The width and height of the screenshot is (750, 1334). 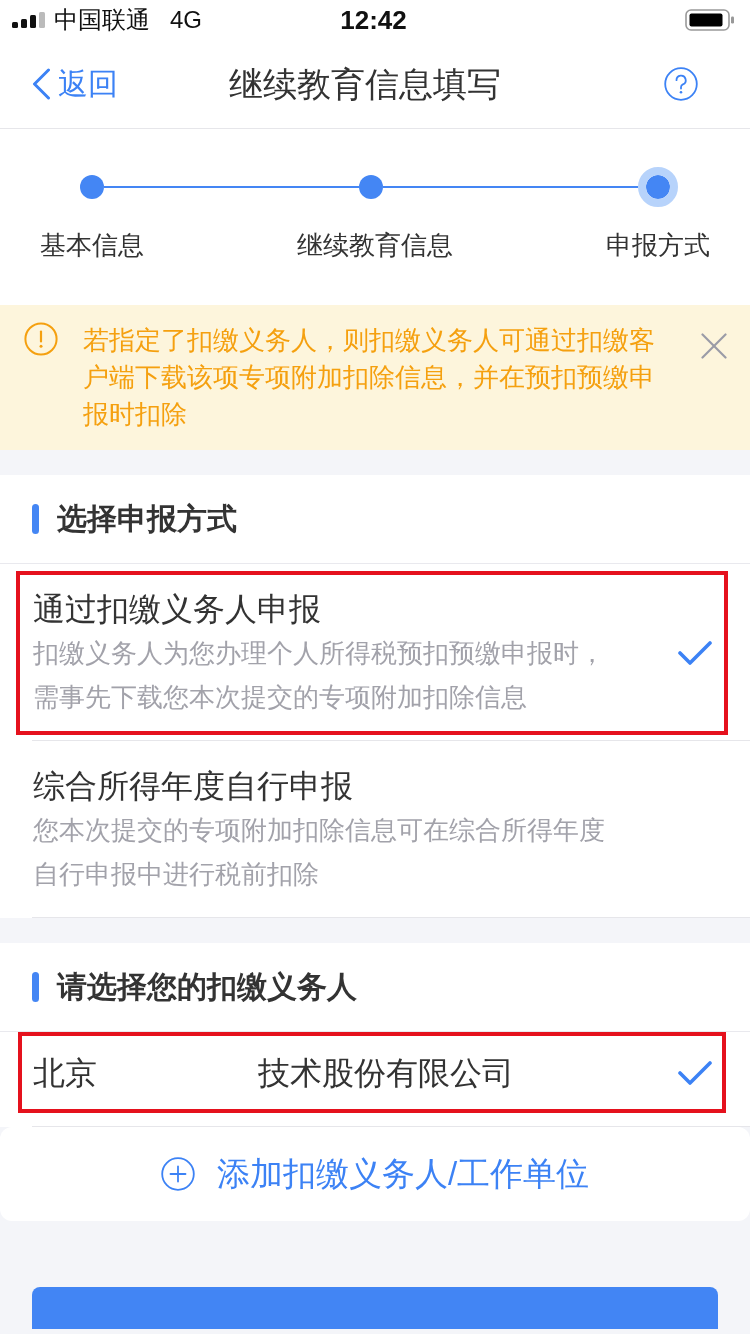 I want to click on help-button, so click(x=681, y=84).